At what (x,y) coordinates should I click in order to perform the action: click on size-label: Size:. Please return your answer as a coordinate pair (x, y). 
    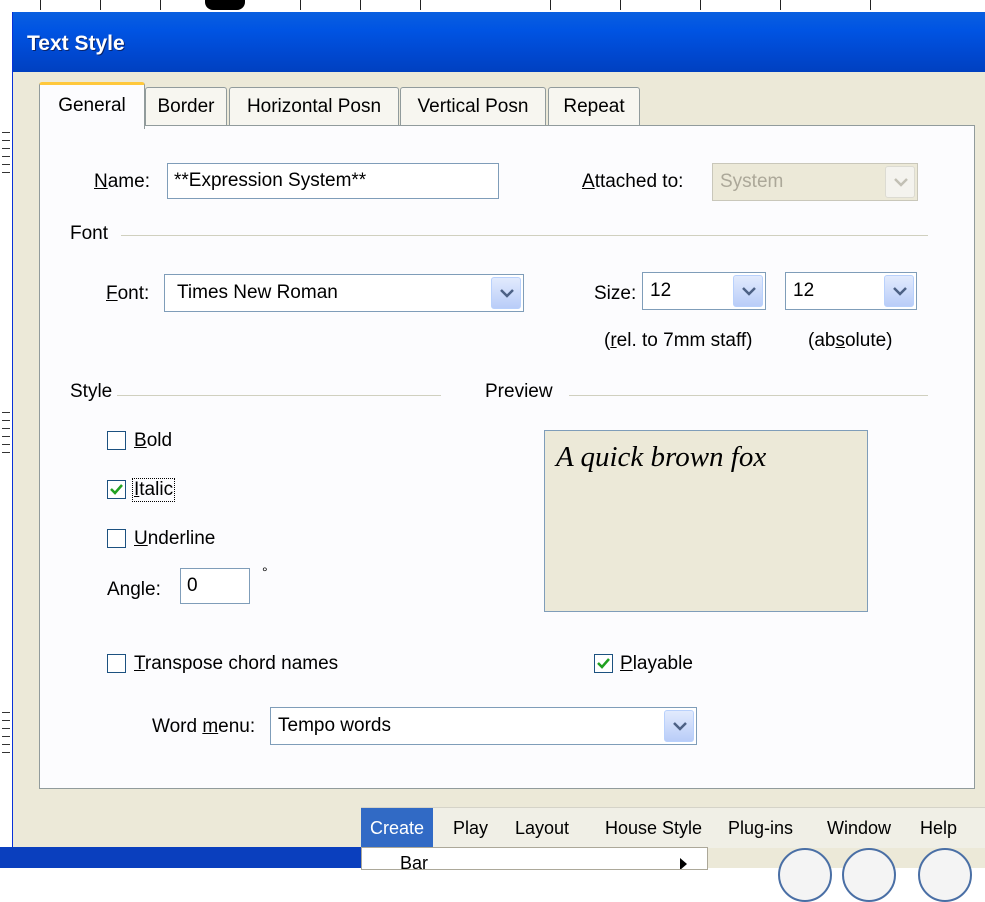
    Looking at the image, I should click on (615, 293).